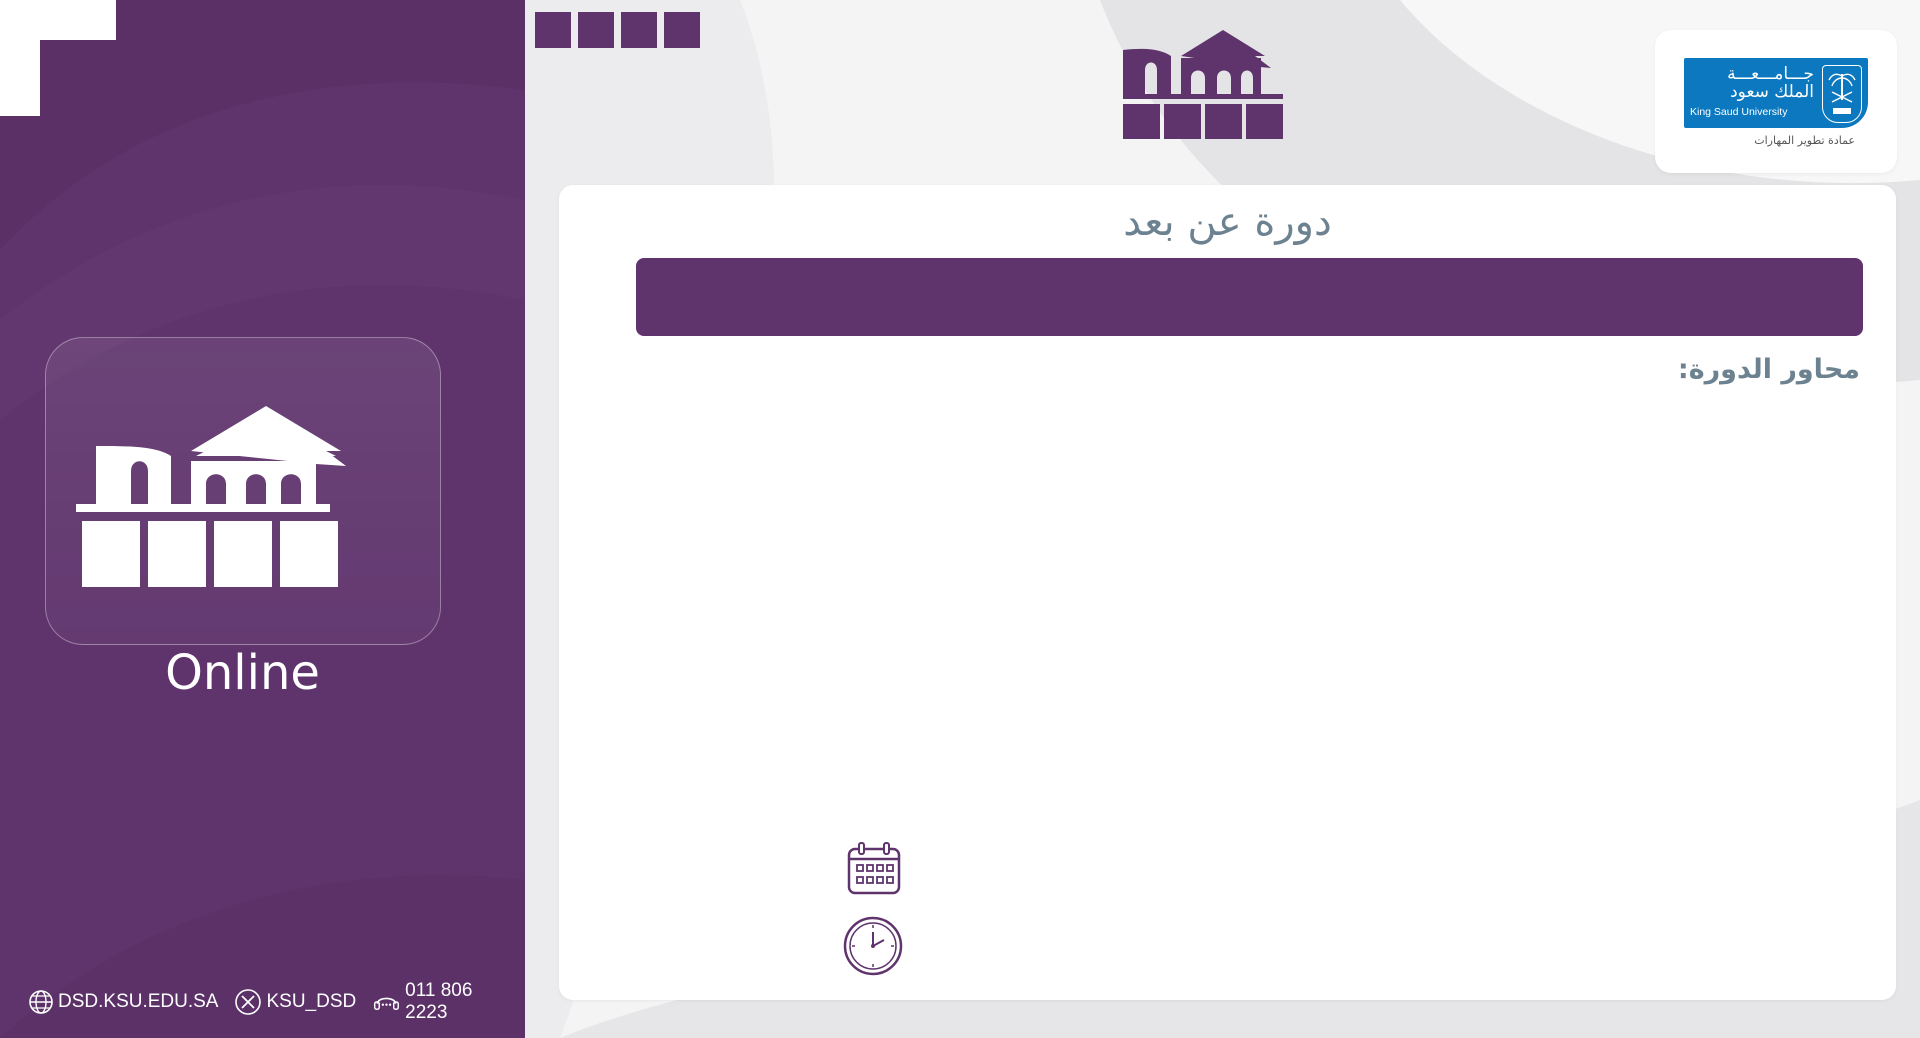 Image resolution: width=1920 pixels, height=1038 pixels. What do you see at coordinates (1772, 92) in the screenshot?
I see `ksu-arabic-line2: الملك سعود` at bounding box center [1772, 92].